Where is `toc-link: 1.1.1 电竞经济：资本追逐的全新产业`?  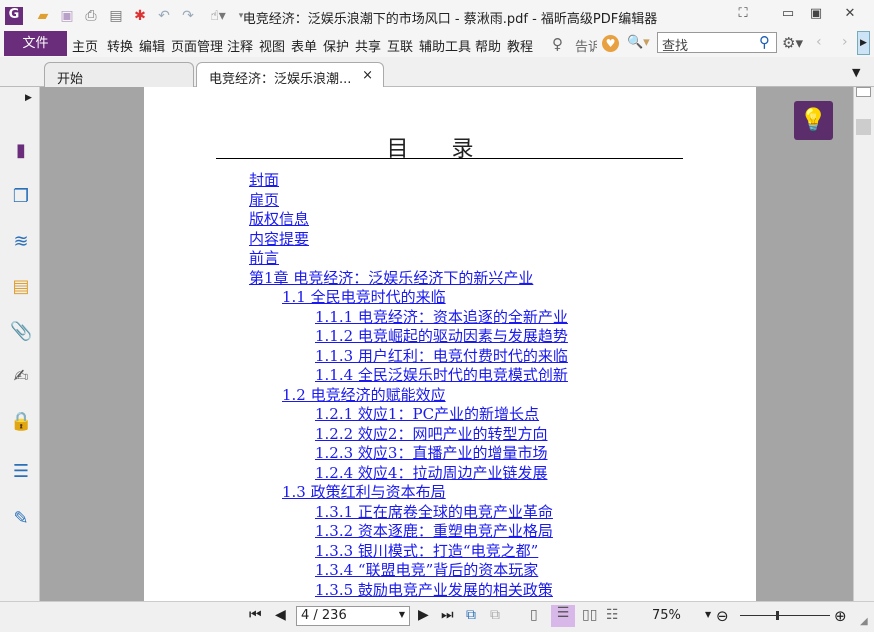
toc-link: 1.1.1 电竞经济：资本追逐的全新产业 is located at coordinates (441, 318).